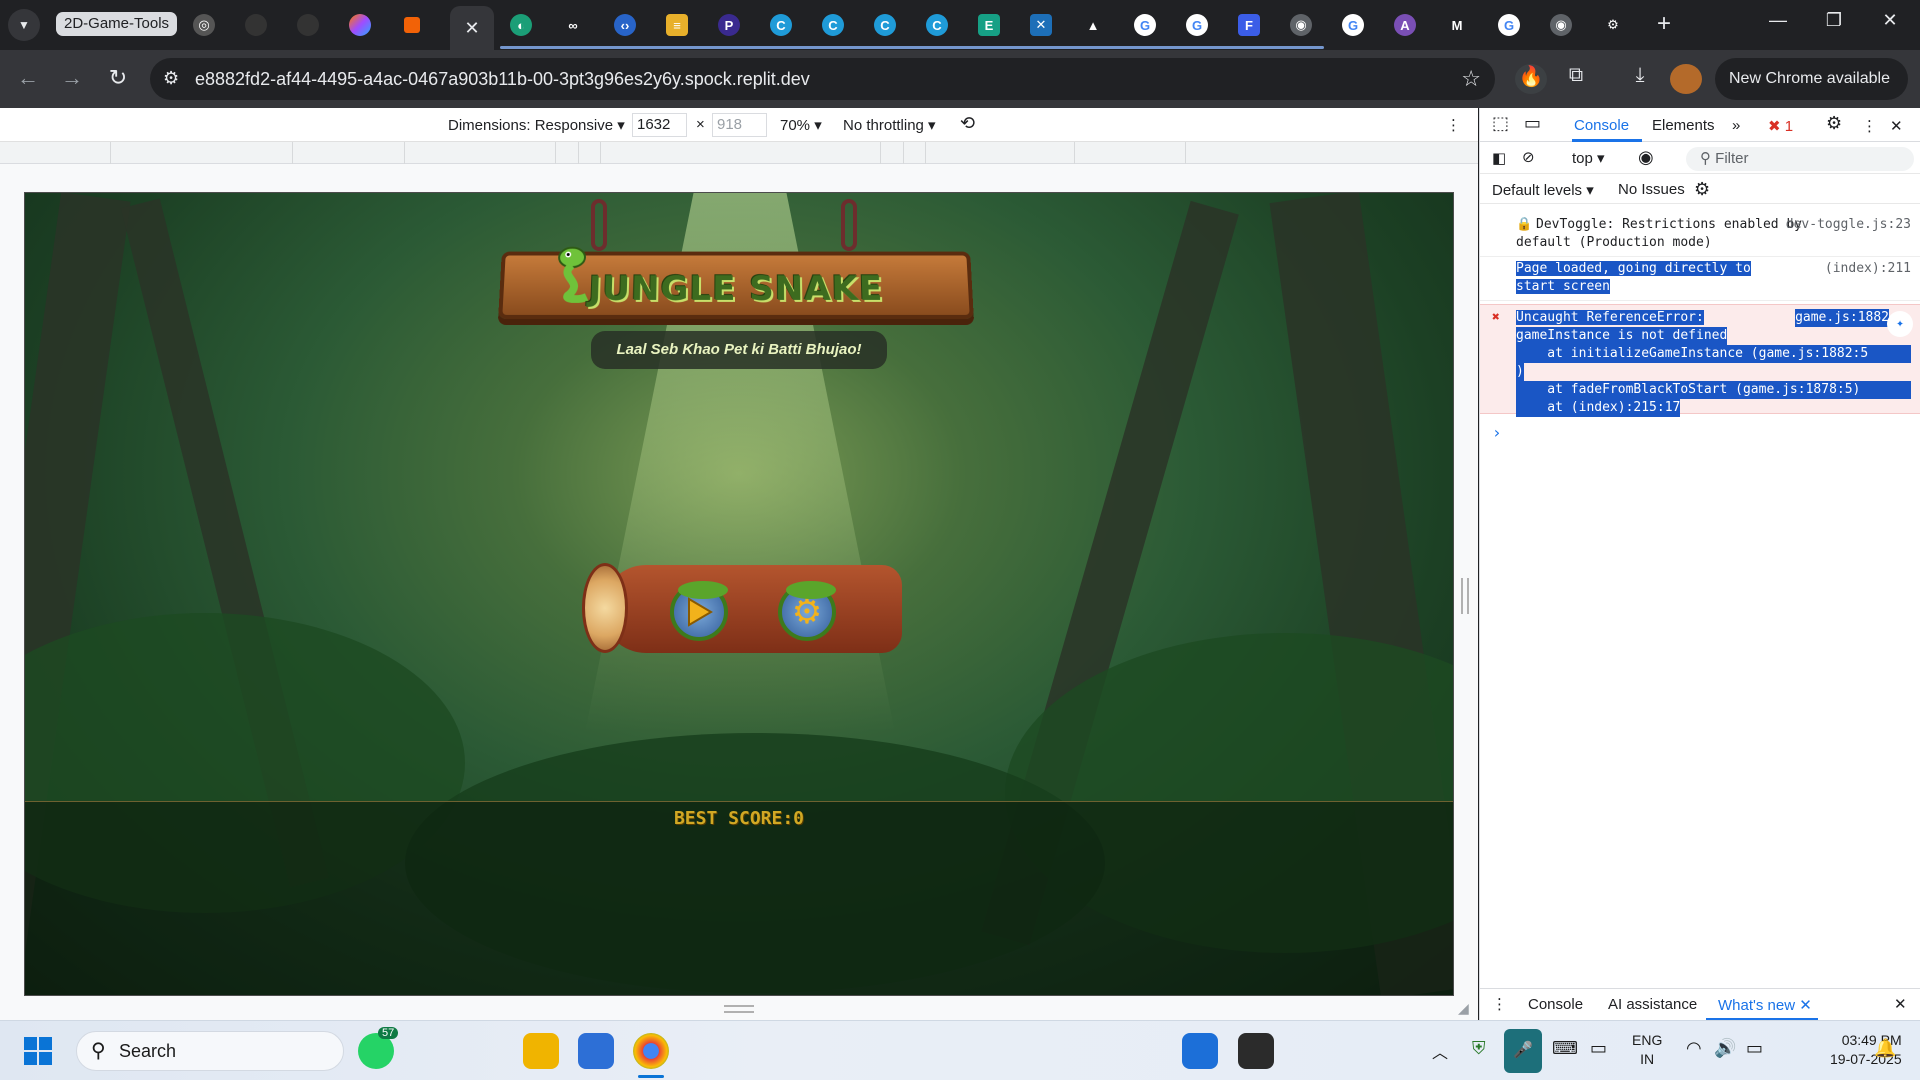 The height and width of the screenshot is (1080, 1920). Describe the element at coordinates (739, 125) in the screenshot. I see `height-input: 918` at that location.